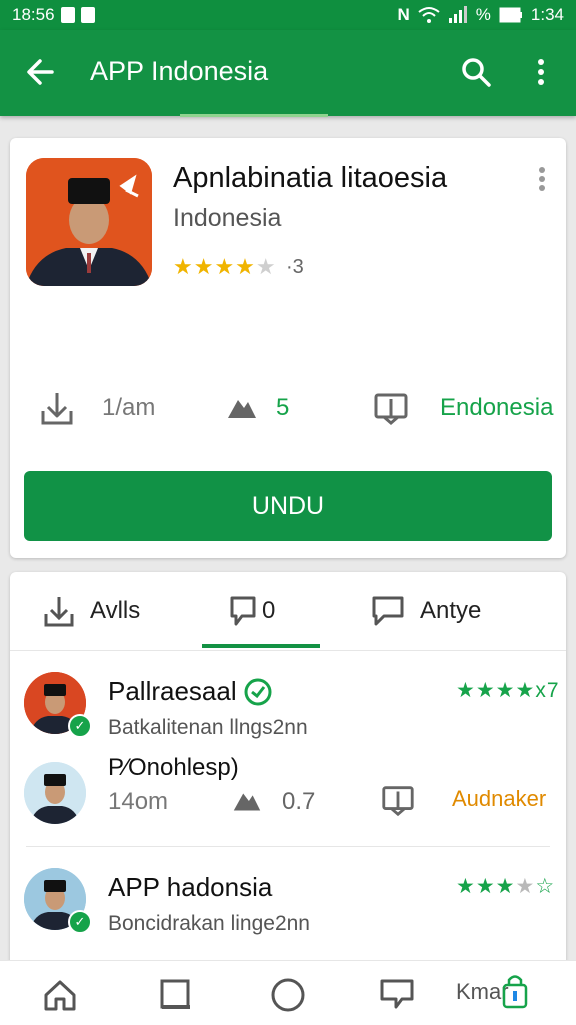 This screenshot has width=576, height=1025. Describe the element at coordinates (288, 506) in the screenshot. I see `install-button: UNDU` at that location.